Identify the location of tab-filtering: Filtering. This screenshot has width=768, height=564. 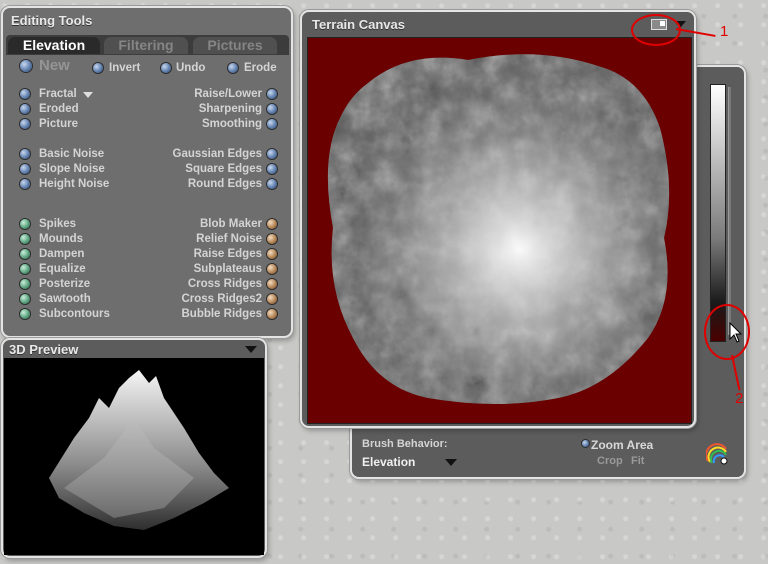
(146, 45).